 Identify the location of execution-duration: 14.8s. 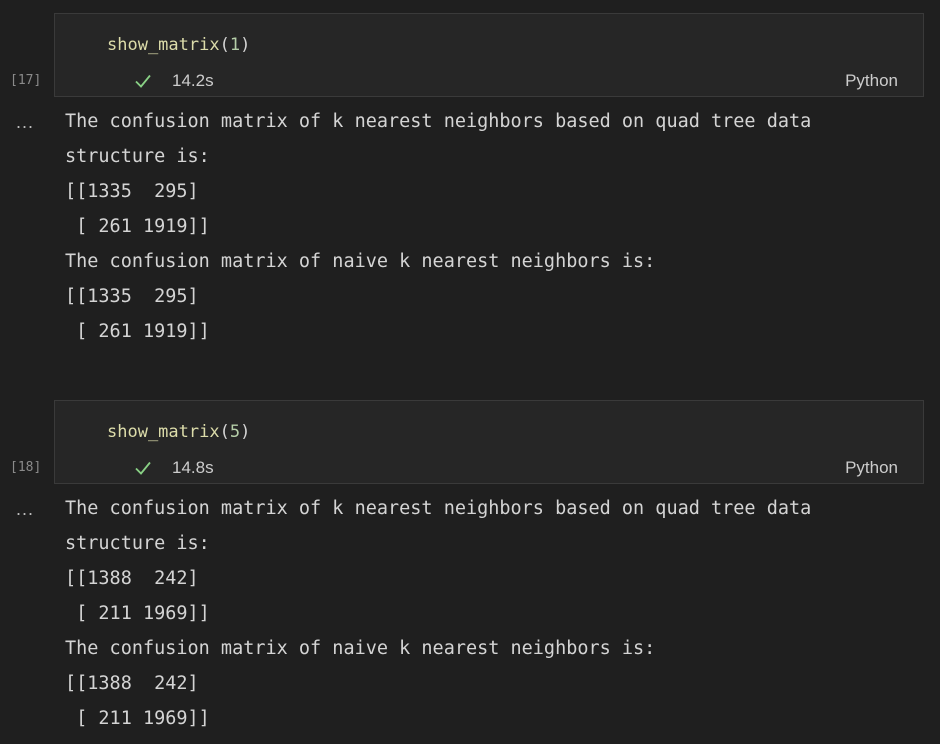
(193, 467).